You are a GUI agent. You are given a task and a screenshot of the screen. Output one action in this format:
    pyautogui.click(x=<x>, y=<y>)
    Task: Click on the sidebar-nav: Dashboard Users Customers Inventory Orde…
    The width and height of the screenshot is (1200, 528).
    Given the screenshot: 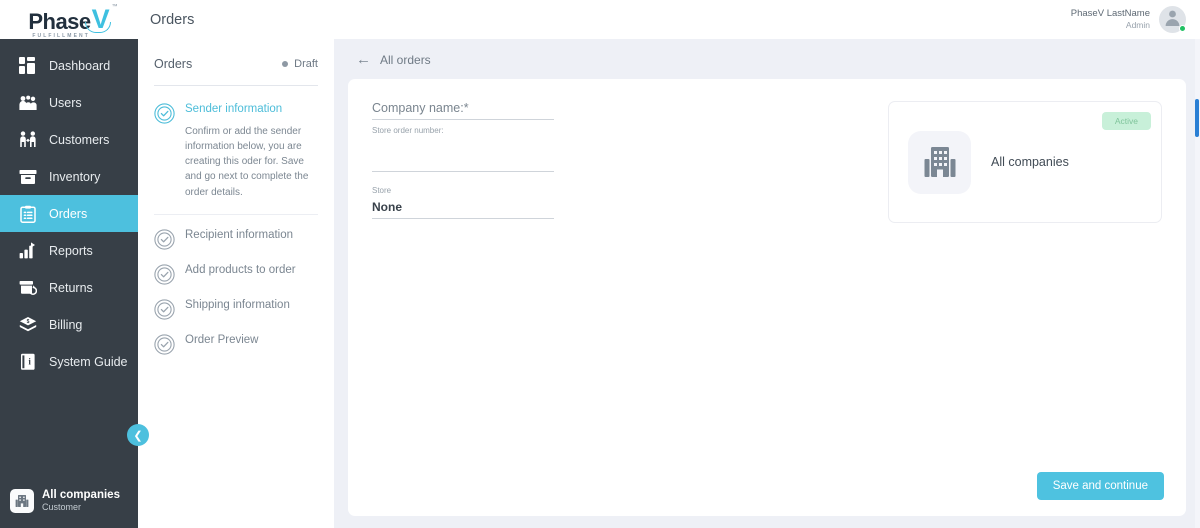 What is the action you would take?
    pyautogui.click(x=69, y=263)
    